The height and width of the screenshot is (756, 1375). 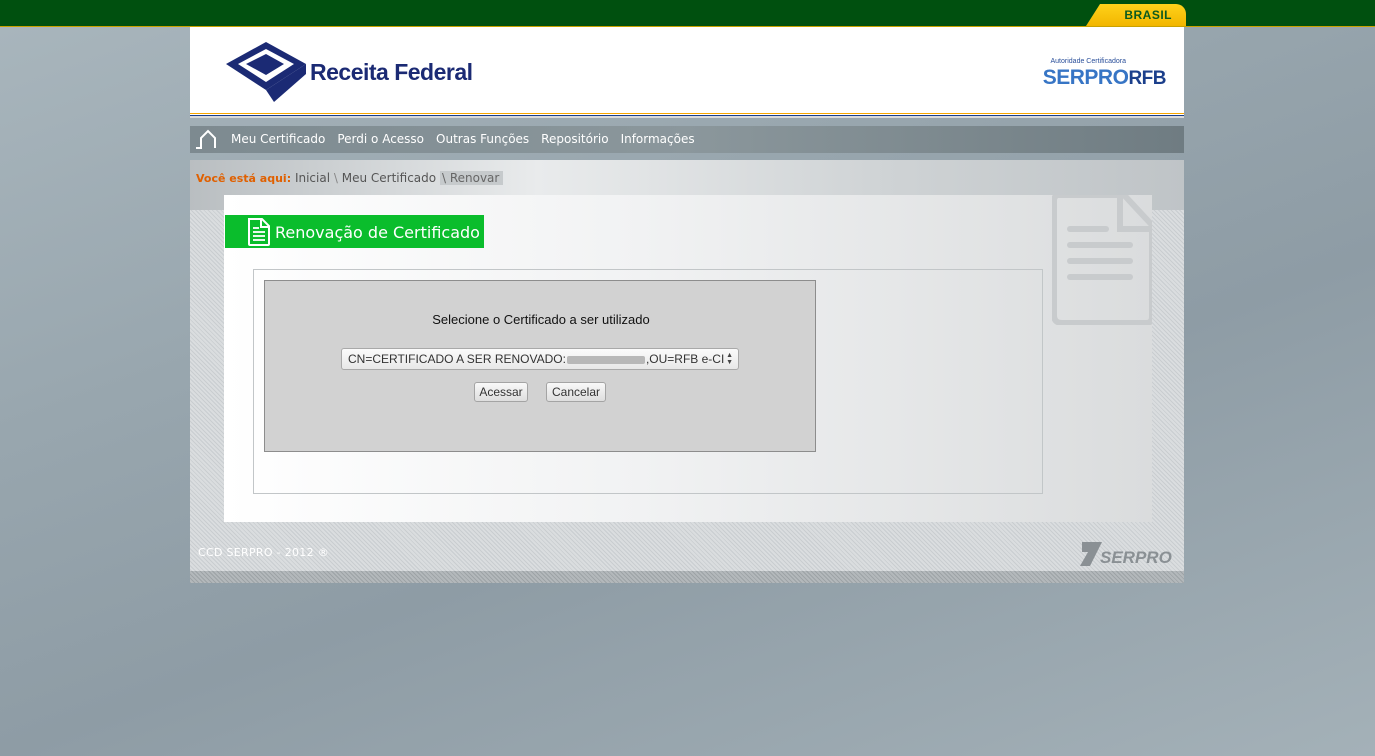 What do you see at coordinates (729, 359) in the screenshot?
I see `select-arrows-icon: ▲ ▼` at bounding box center [729, 359].